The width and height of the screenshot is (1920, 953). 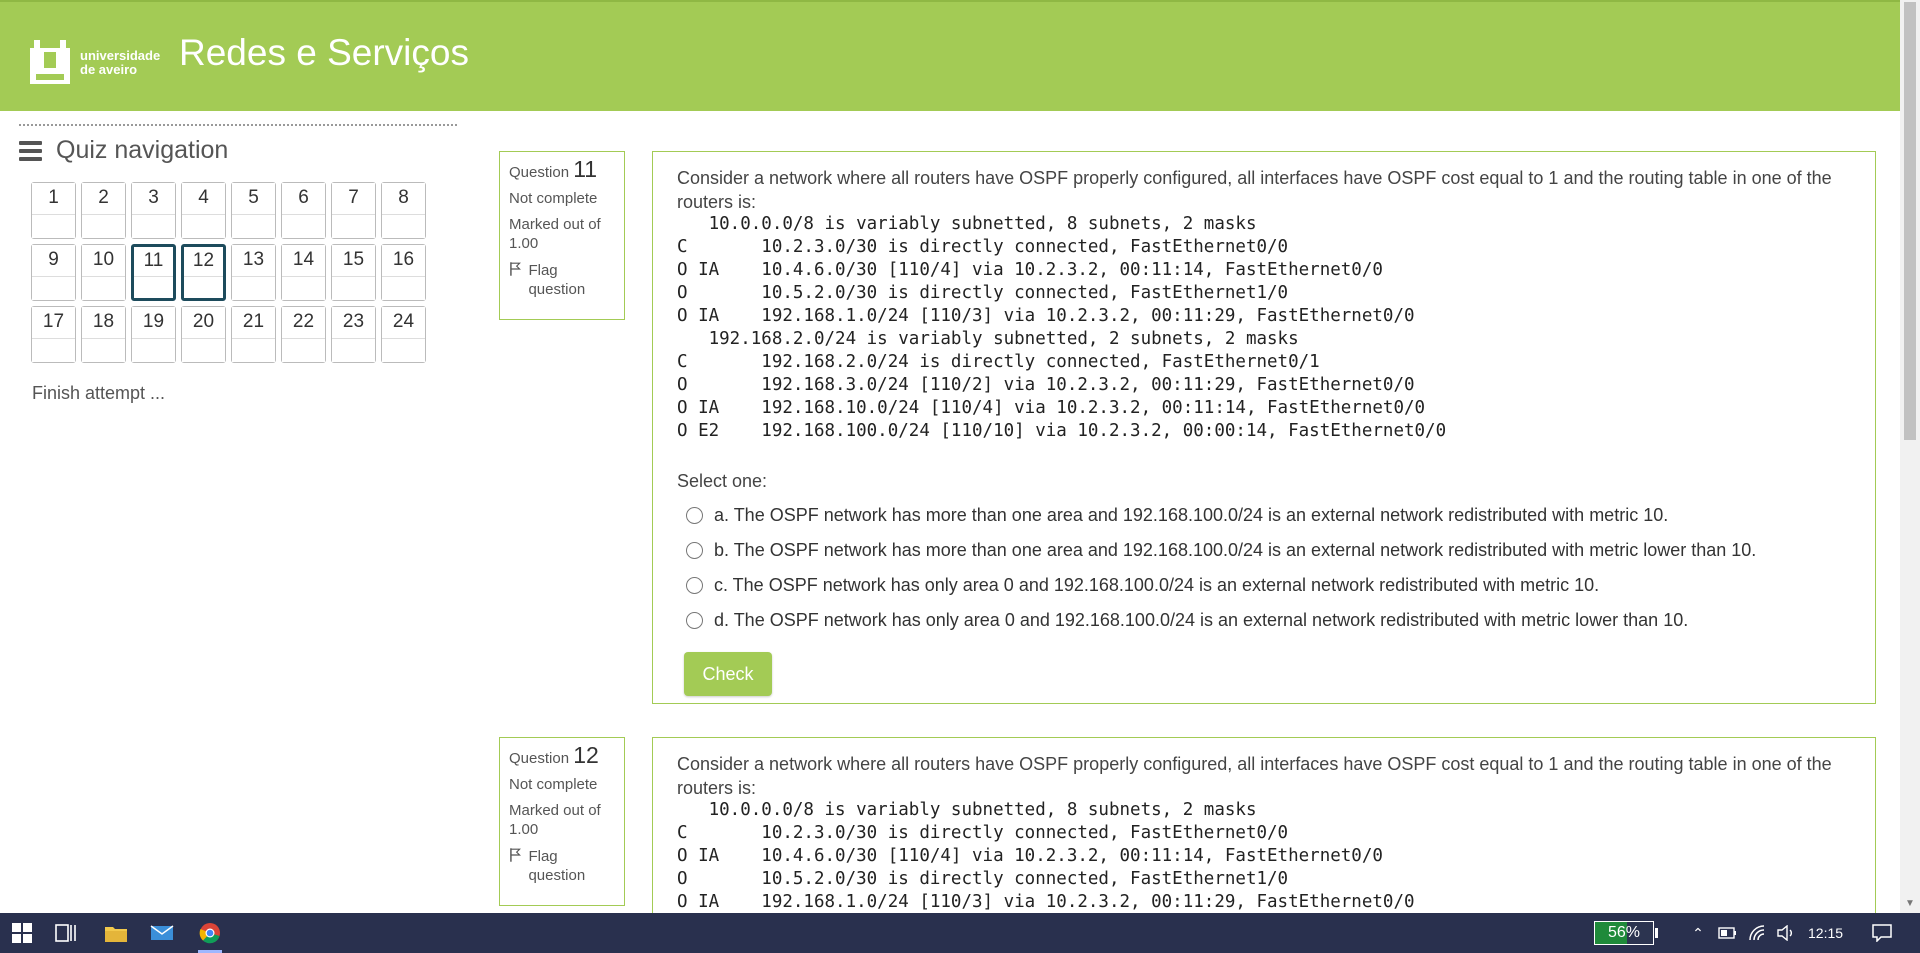 I want to click on battery-nub, so click(x=1656, y=933).